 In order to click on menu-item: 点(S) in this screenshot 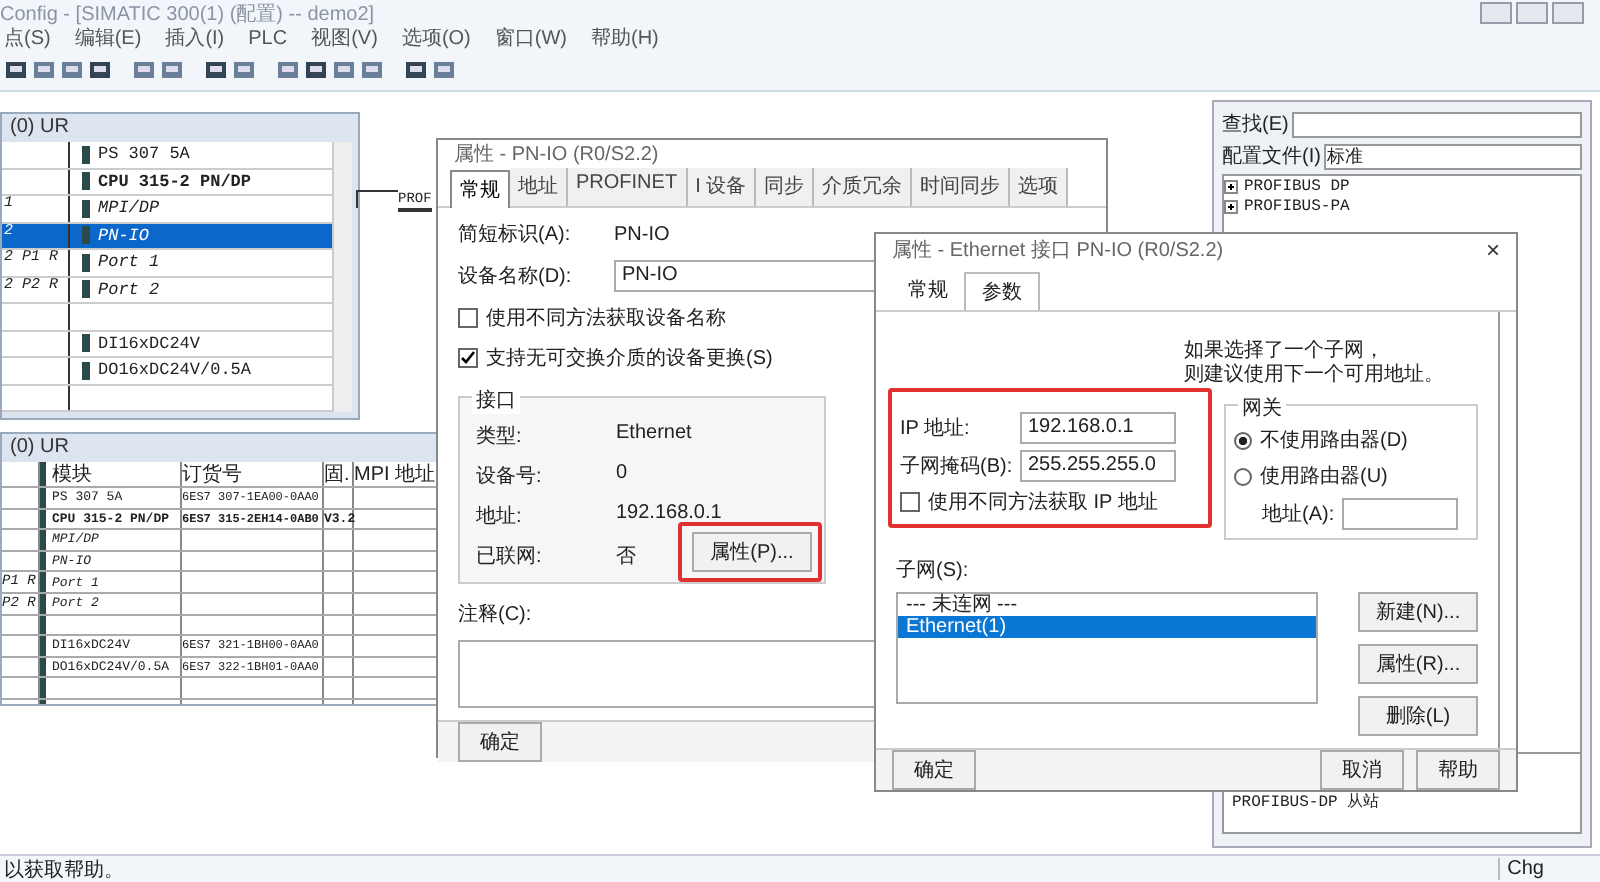, I will do `click(27, 38)`.